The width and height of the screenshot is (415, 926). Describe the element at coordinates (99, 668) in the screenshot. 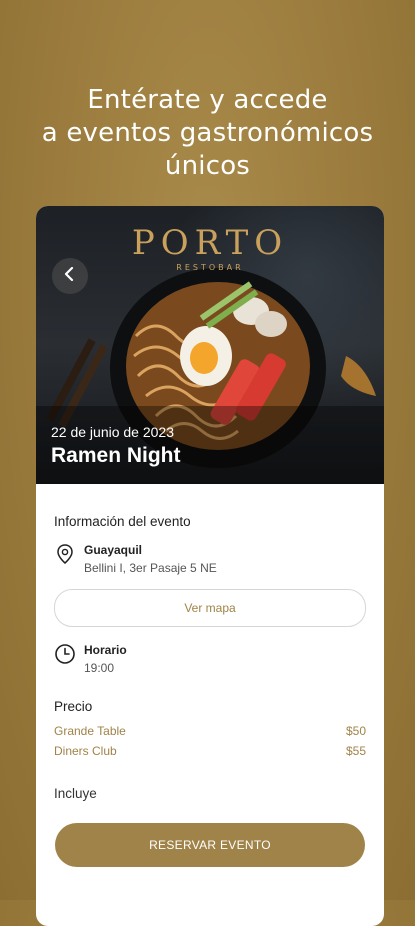

I see `schedule-time: 19:00` at that location.